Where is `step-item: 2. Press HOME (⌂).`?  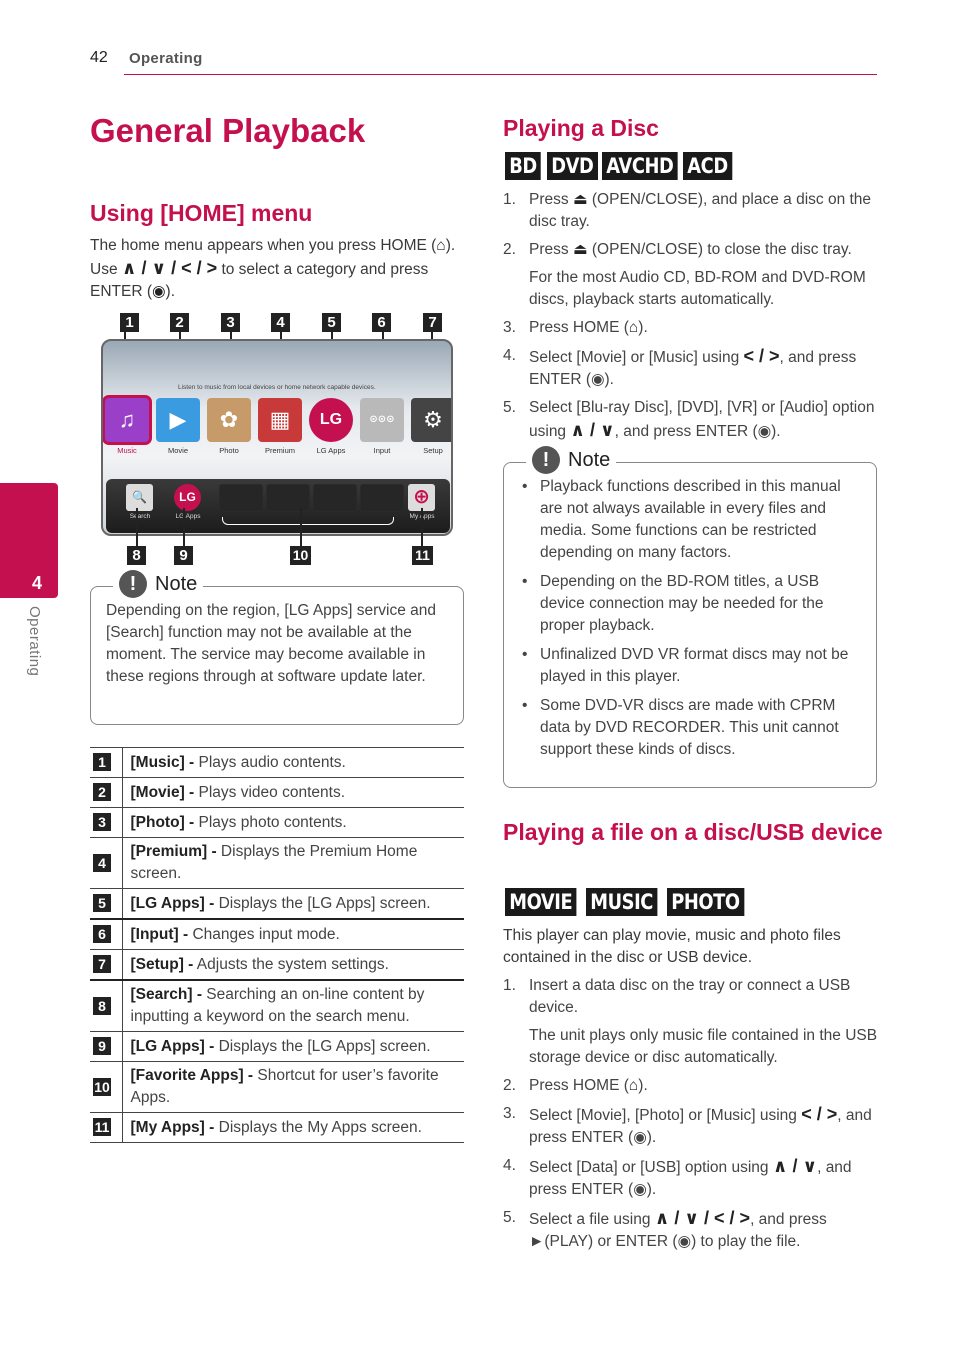
step-item: 2. Press HOME (⌂). is located at coordinates (692, 1086).